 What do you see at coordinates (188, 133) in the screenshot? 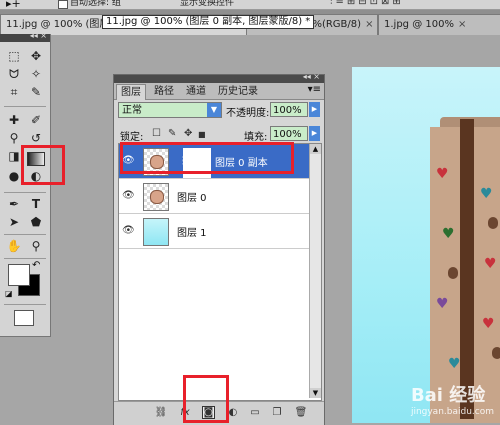
I see `lock-position-icon: ✥` at bounding box center [188, 133].